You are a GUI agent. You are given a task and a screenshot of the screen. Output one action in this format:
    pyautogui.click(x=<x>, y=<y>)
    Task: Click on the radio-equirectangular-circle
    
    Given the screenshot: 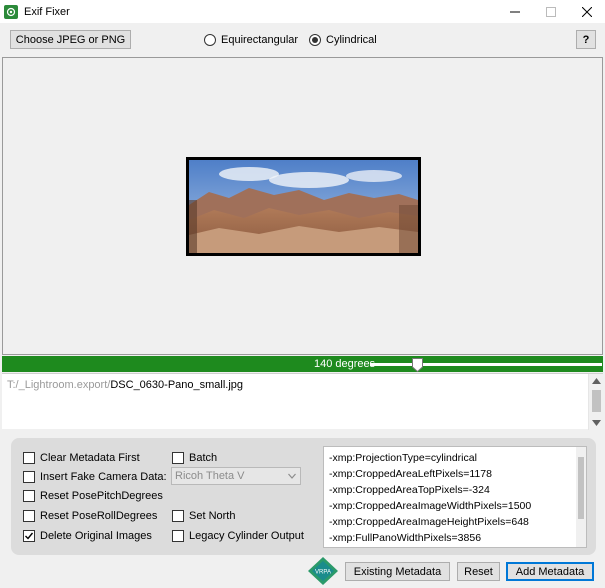 What is the action you would take?
    pyautogui.click(x=210, y=40)
    